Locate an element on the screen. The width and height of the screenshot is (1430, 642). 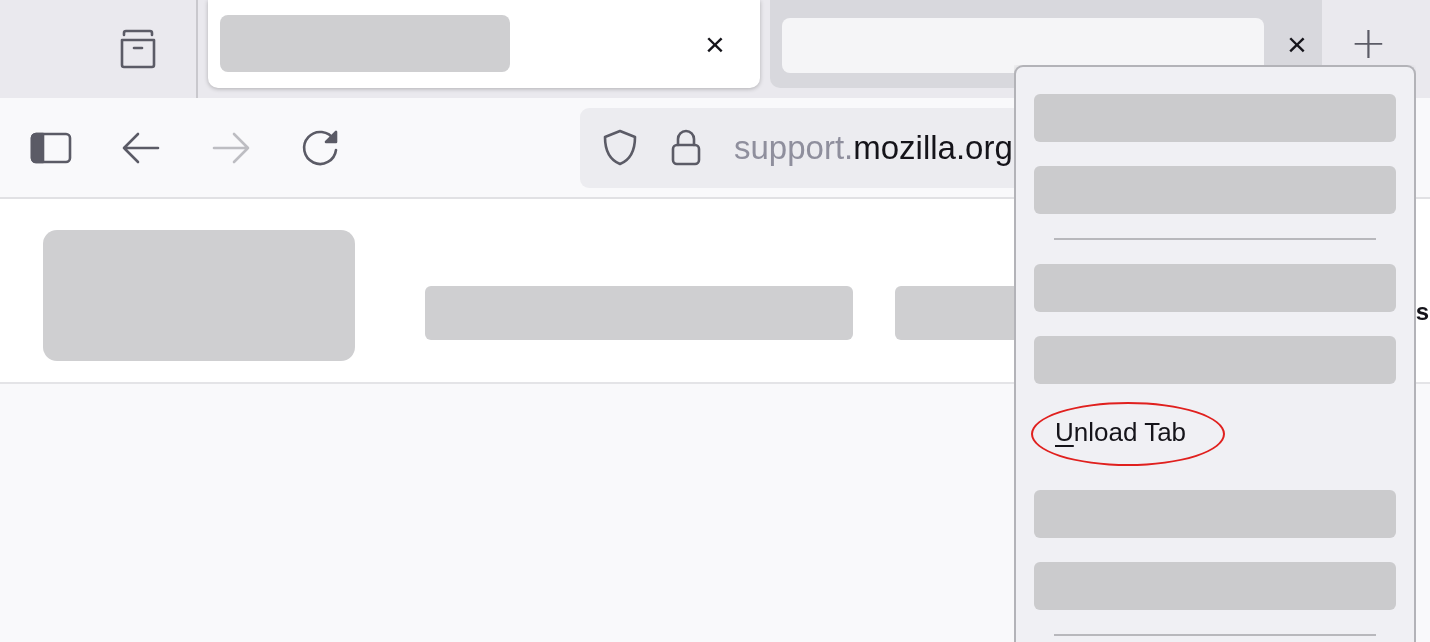
new-tab-button: + is located at coordinates (1368, 43).